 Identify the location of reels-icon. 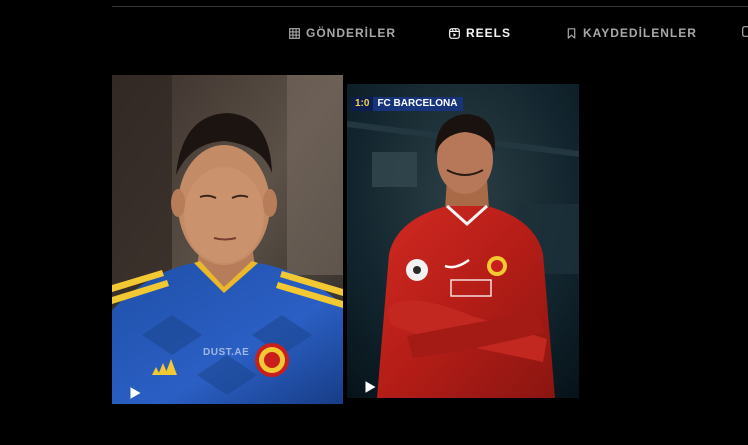
(454, 33).